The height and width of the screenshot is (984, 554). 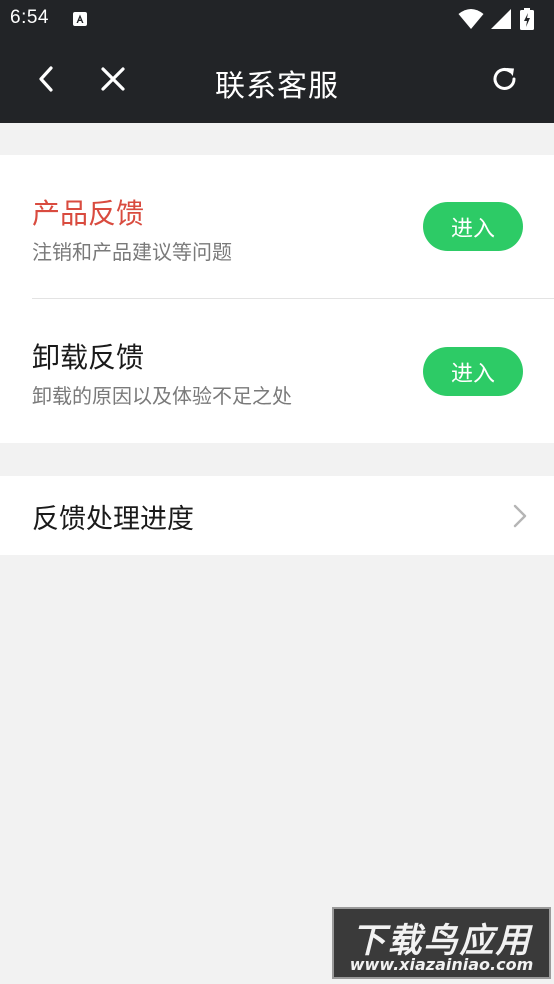 I want to click on uninstall-feedback-subtitle: 卸载的原因以及体验不足之处, so click(x=162, y=396).